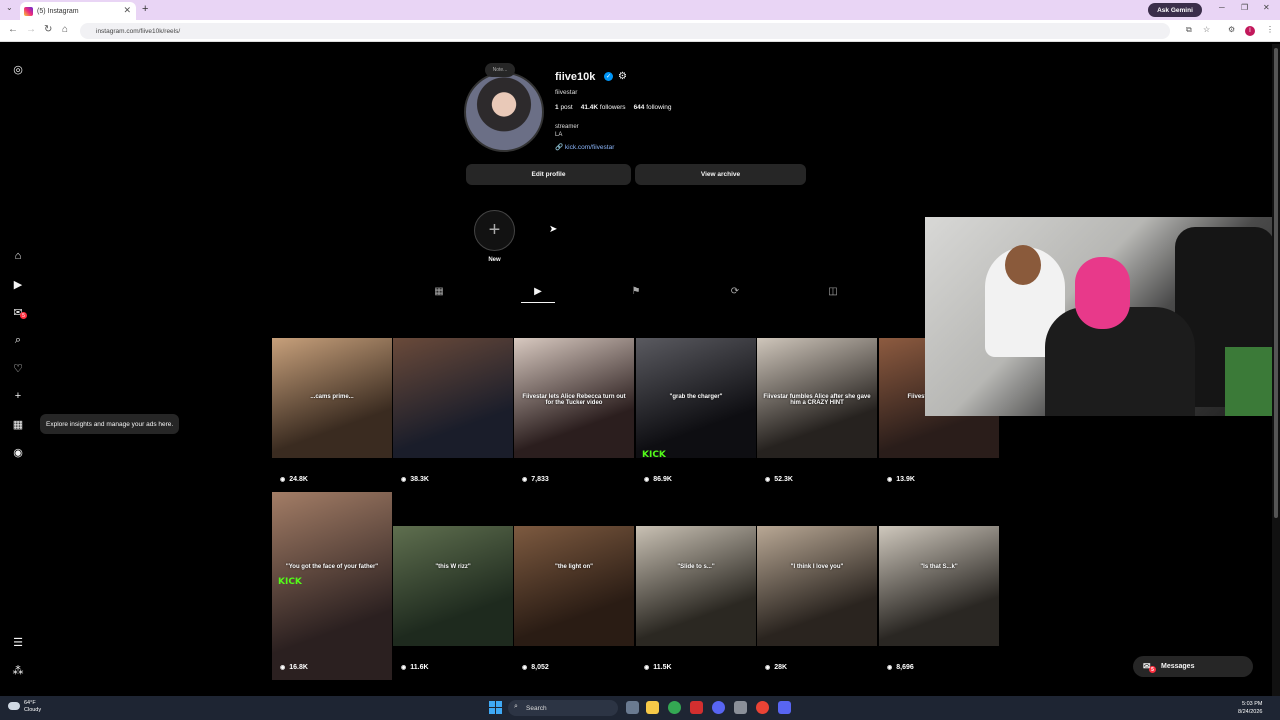 The height and width of the screenshot is (720, 1280). I want to click on browser-profile-avatar: I, so click(1250, 31).